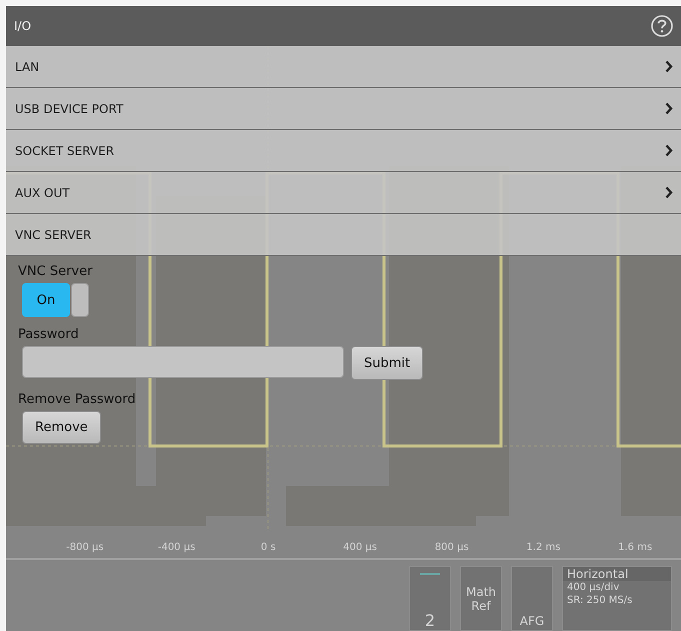 Image resolution: width=681 pixels, height=631 pixels. Describe the element at coordinates (48, 334) in the screenshot. I see `field-label: Password` at that location.